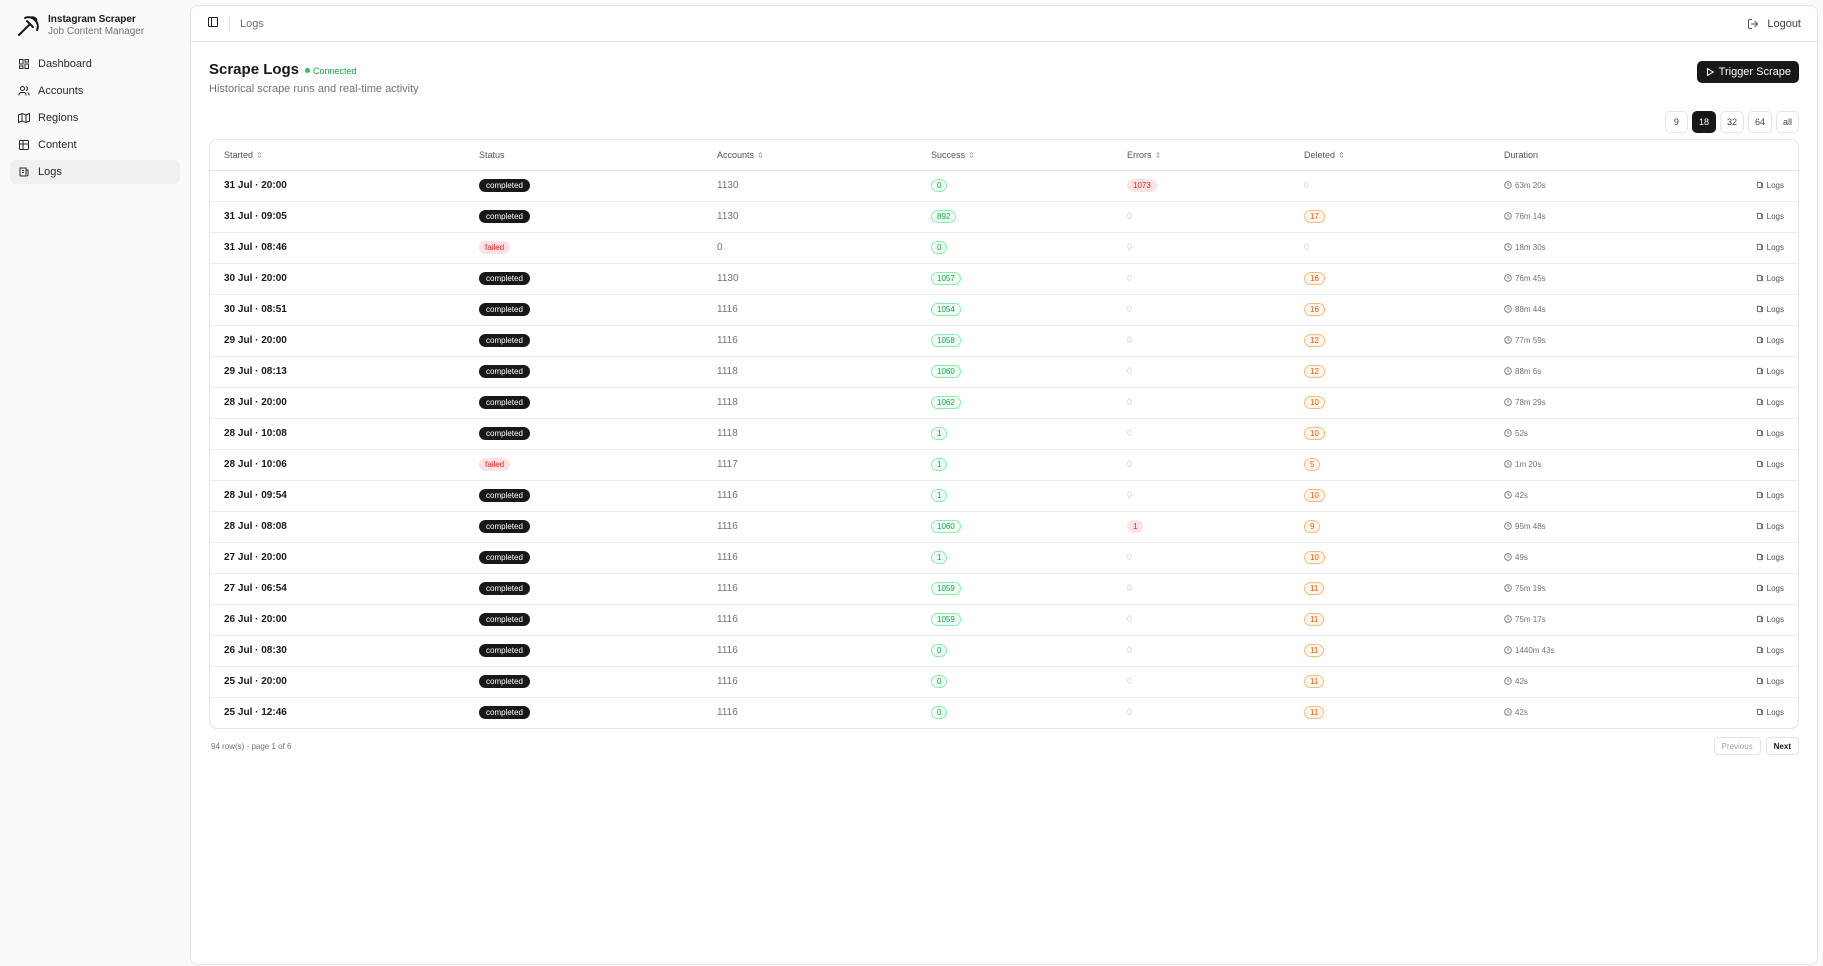  Describe the element at coordinates (95, 64) in the screenshot. I see `sidebar-item-dashboard: Dashboard` at that location.